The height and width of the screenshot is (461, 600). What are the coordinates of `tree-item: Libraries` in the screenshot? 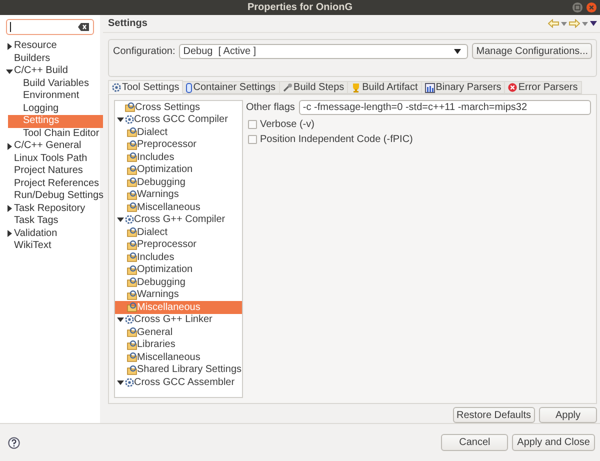 It's located at (178, 344).